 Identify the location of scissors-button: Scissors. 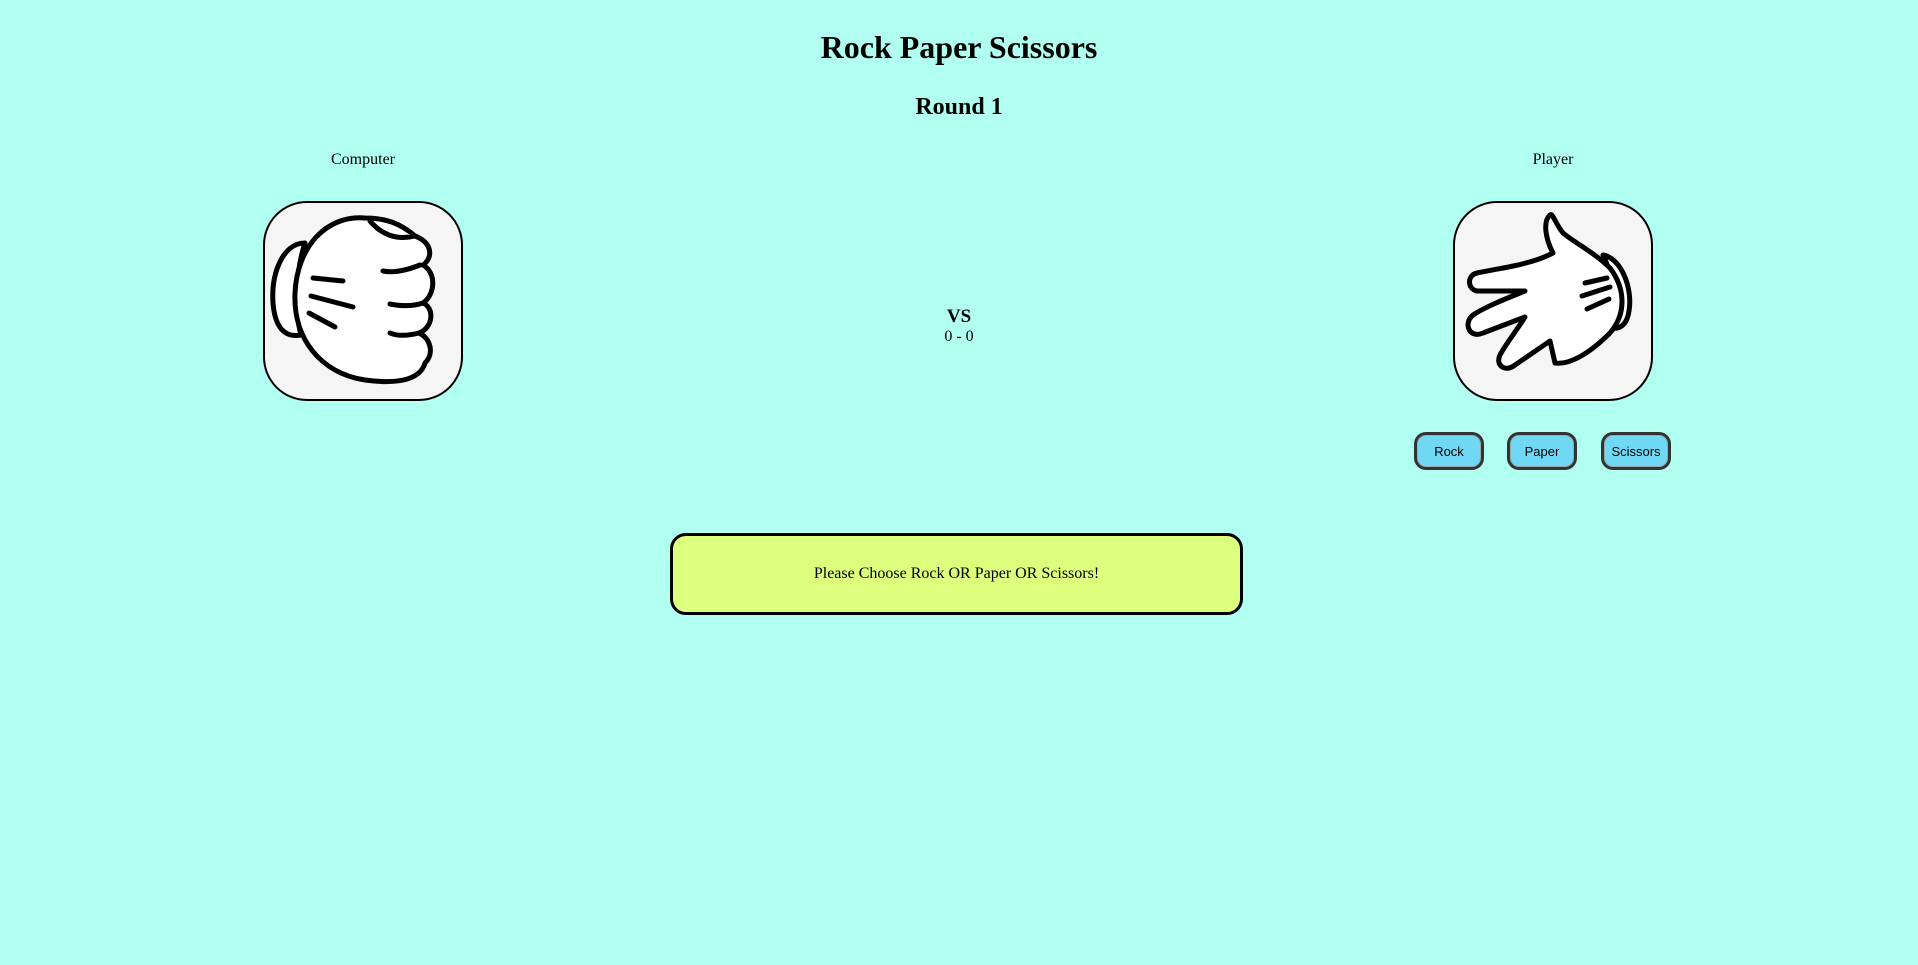
(1636, 451).